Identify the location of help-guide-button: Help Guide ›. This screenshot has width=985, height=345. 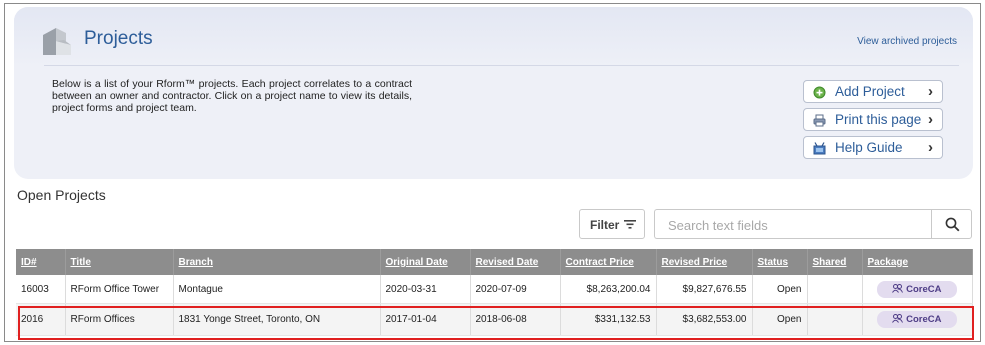
(873, 147).